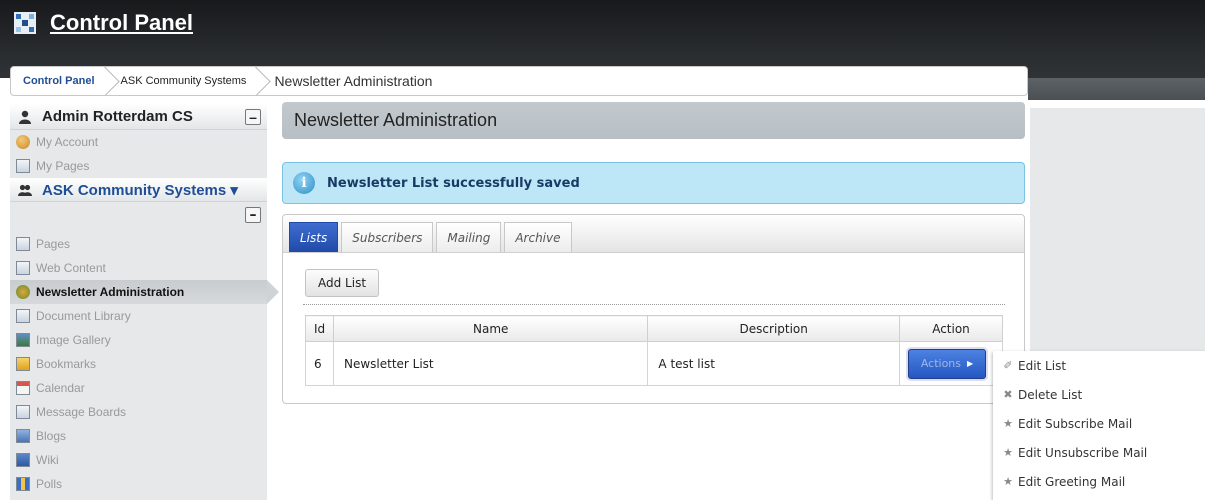 The image size is (1205, 500). What do you see at coordinates (25, 190) in the screenshot?
I see `group-icon` at bounding box center [25, 190].